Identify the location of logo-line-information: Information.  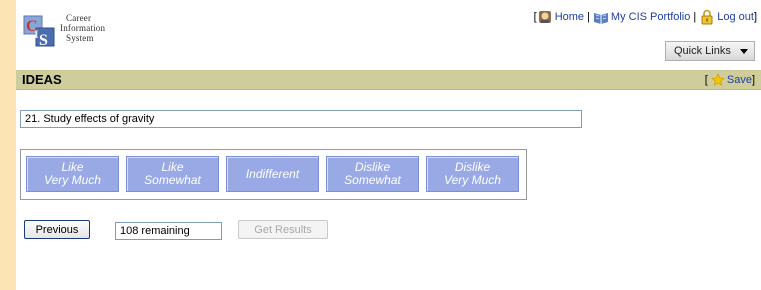
(83, 28).